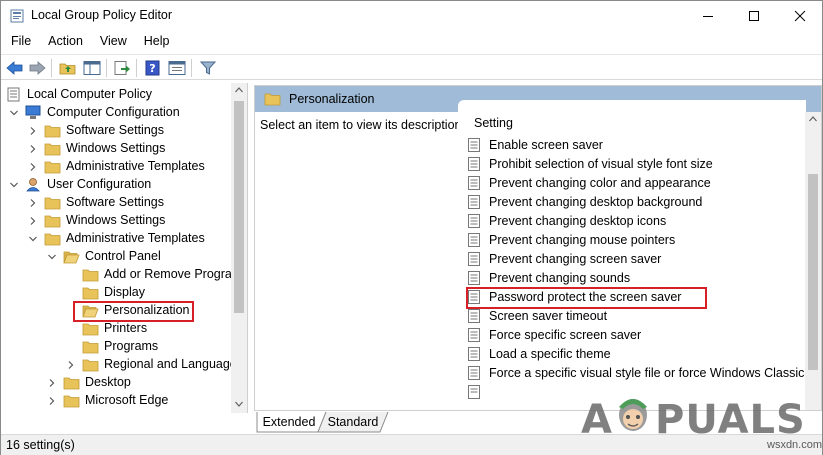 The image size is (823, 455). I want to click on show-hide-tree-button, so click(92, 68).